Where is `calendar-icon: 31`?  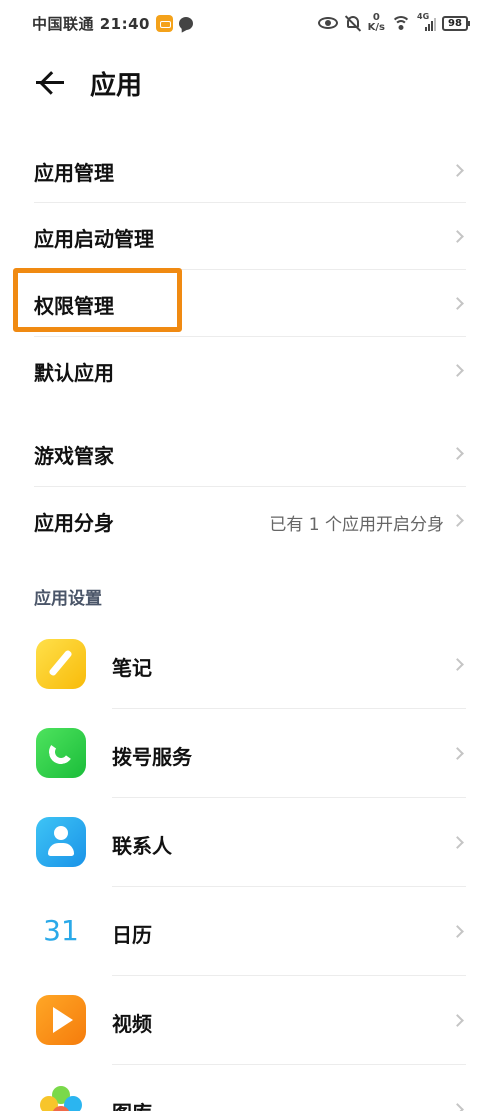 calendar-icon: 31 is located at coordinates (61, 931).